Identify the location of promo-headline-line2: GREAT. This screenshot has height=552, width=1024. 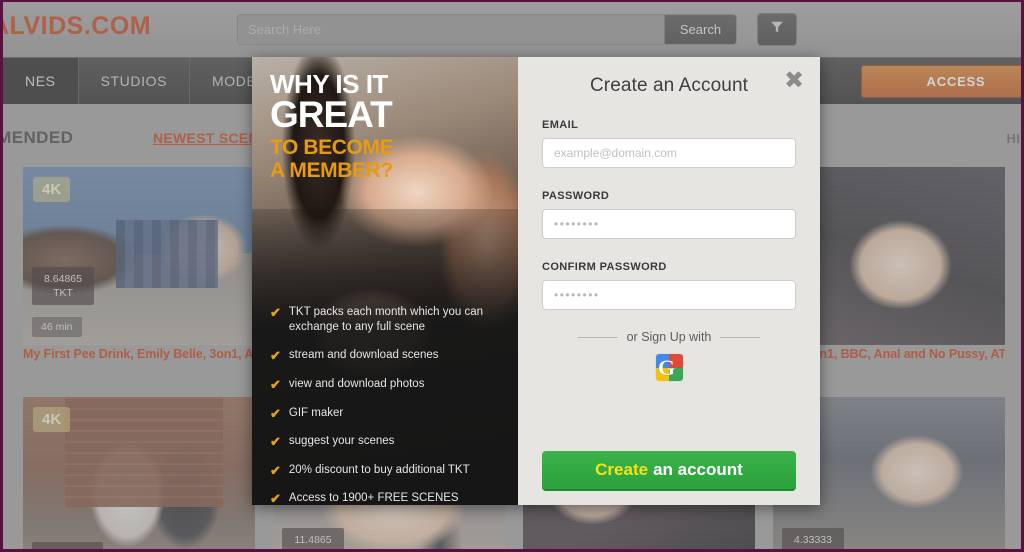
(331, 114).